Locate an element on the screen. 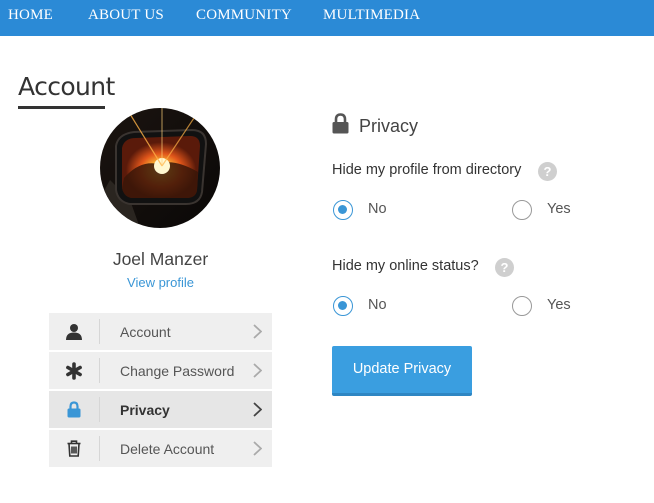  menu-item-delete-account: Delete Account is located at coordinates (160, 448).